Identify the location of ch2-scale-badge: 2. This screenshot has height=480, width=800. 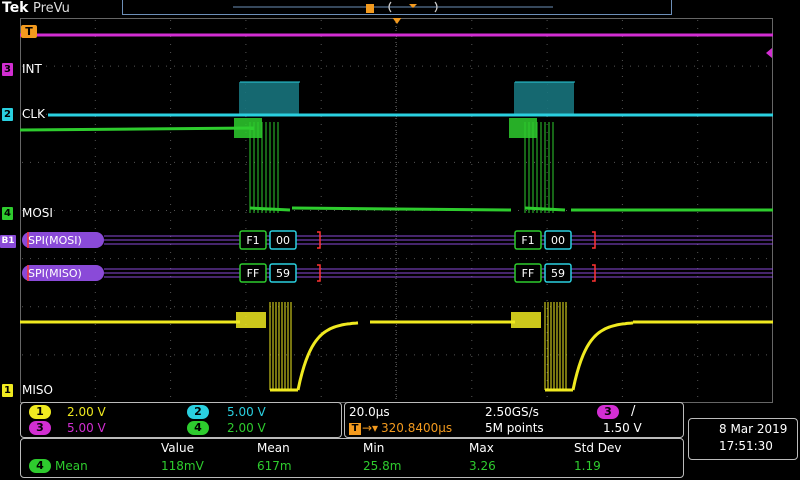
(198, 412).